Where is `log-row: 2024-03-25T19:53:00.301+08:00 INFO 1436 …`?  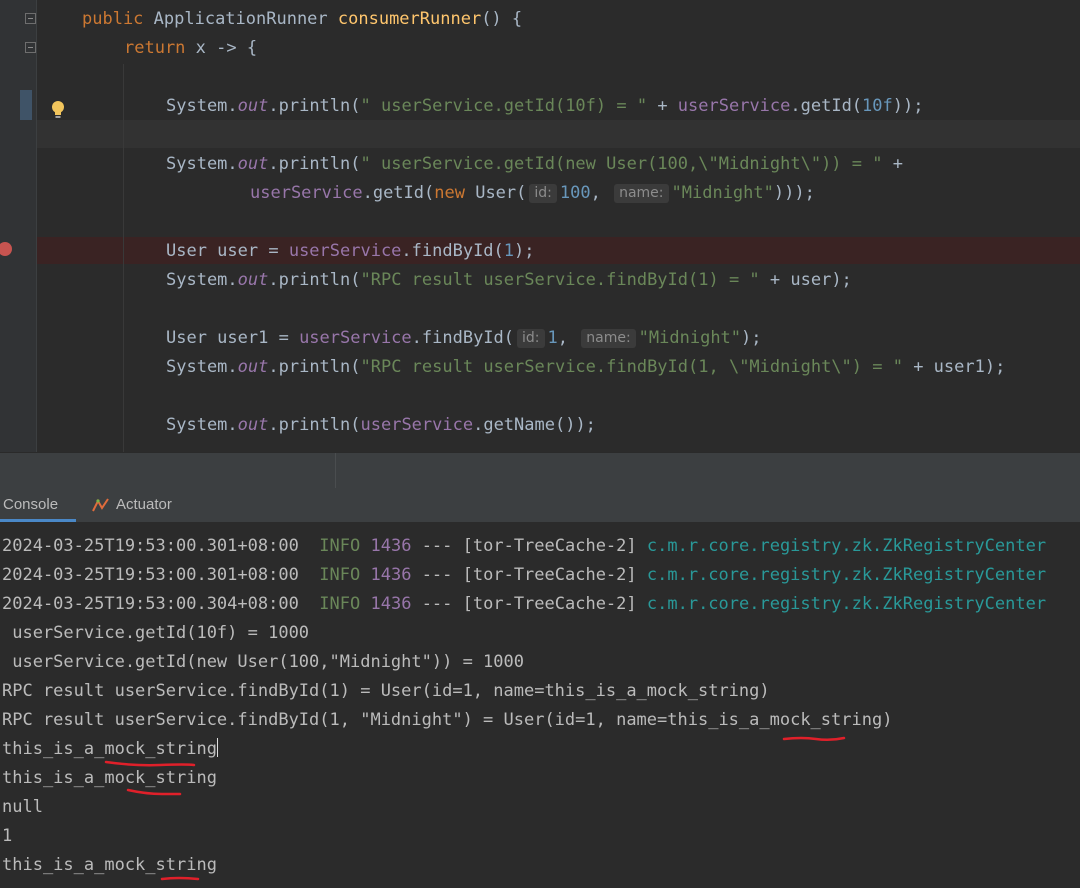
log-row: 2024-03-25T19:53:00.301+08:00 INFO 1436 … is located at coordinates (524, 546).